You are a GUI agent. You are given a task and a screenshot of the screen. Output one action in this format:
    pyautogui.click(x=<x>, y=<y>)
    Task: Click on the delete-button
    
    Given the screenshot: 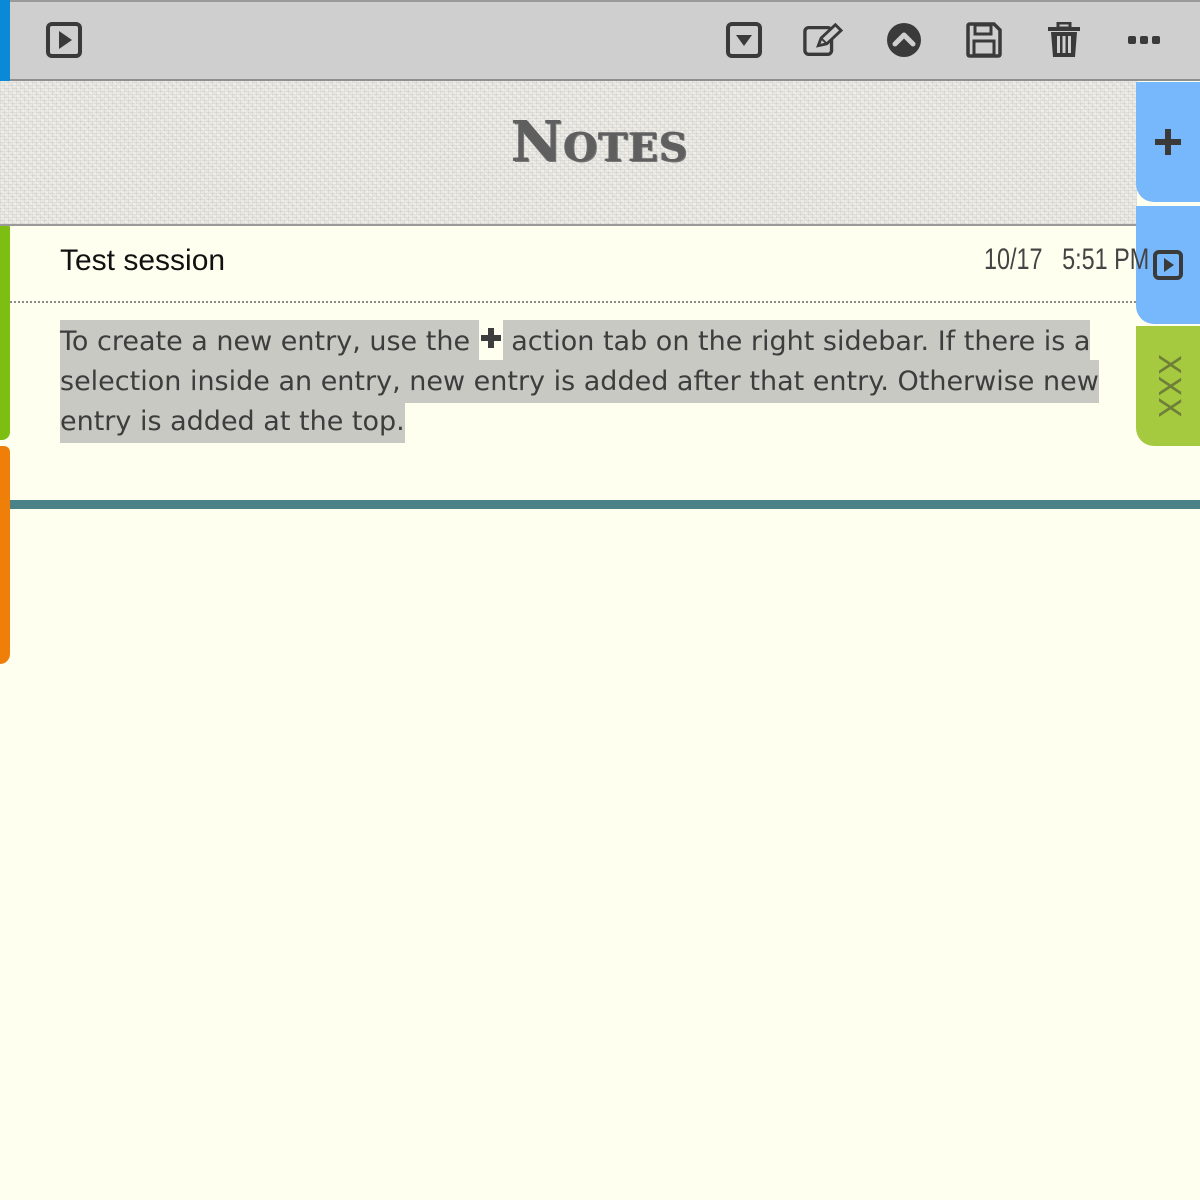 What is the action you would take?
    pyautogui.click(x=1064, y=40)
    